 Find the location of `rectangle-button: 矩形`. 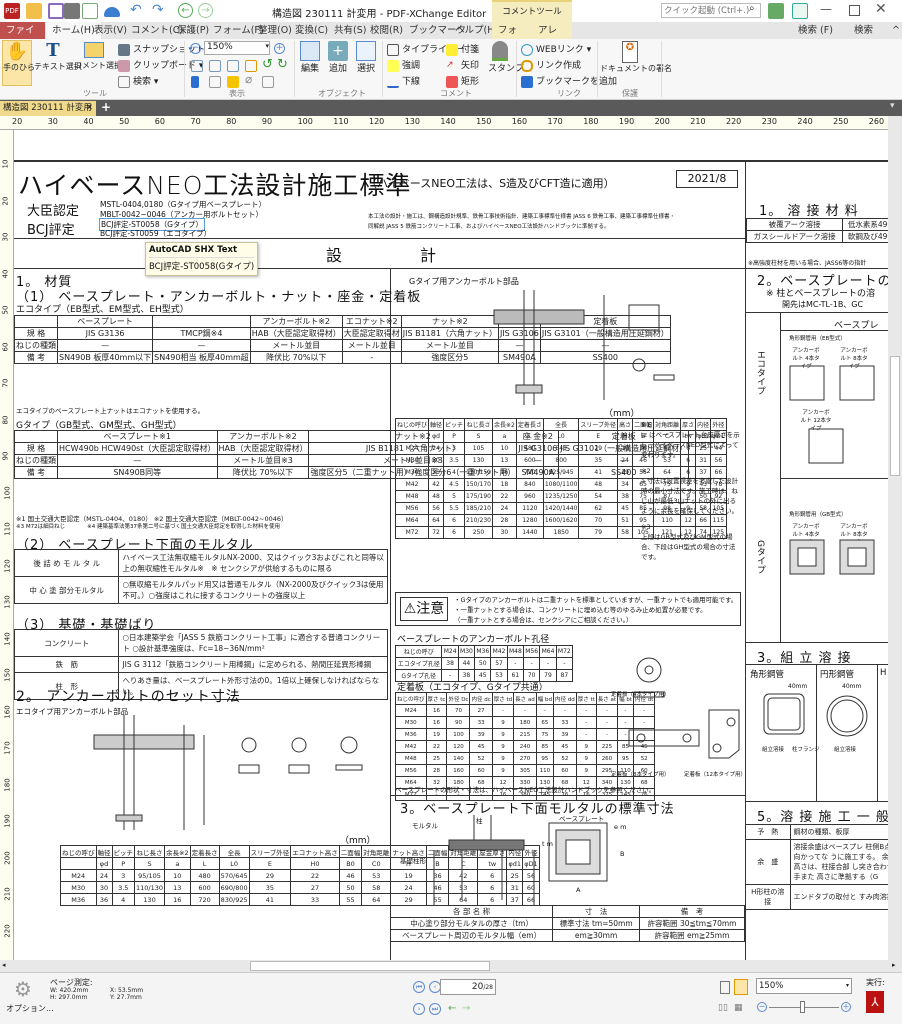

rectangle-button: 矩形 is located at coordinates (462, 81).